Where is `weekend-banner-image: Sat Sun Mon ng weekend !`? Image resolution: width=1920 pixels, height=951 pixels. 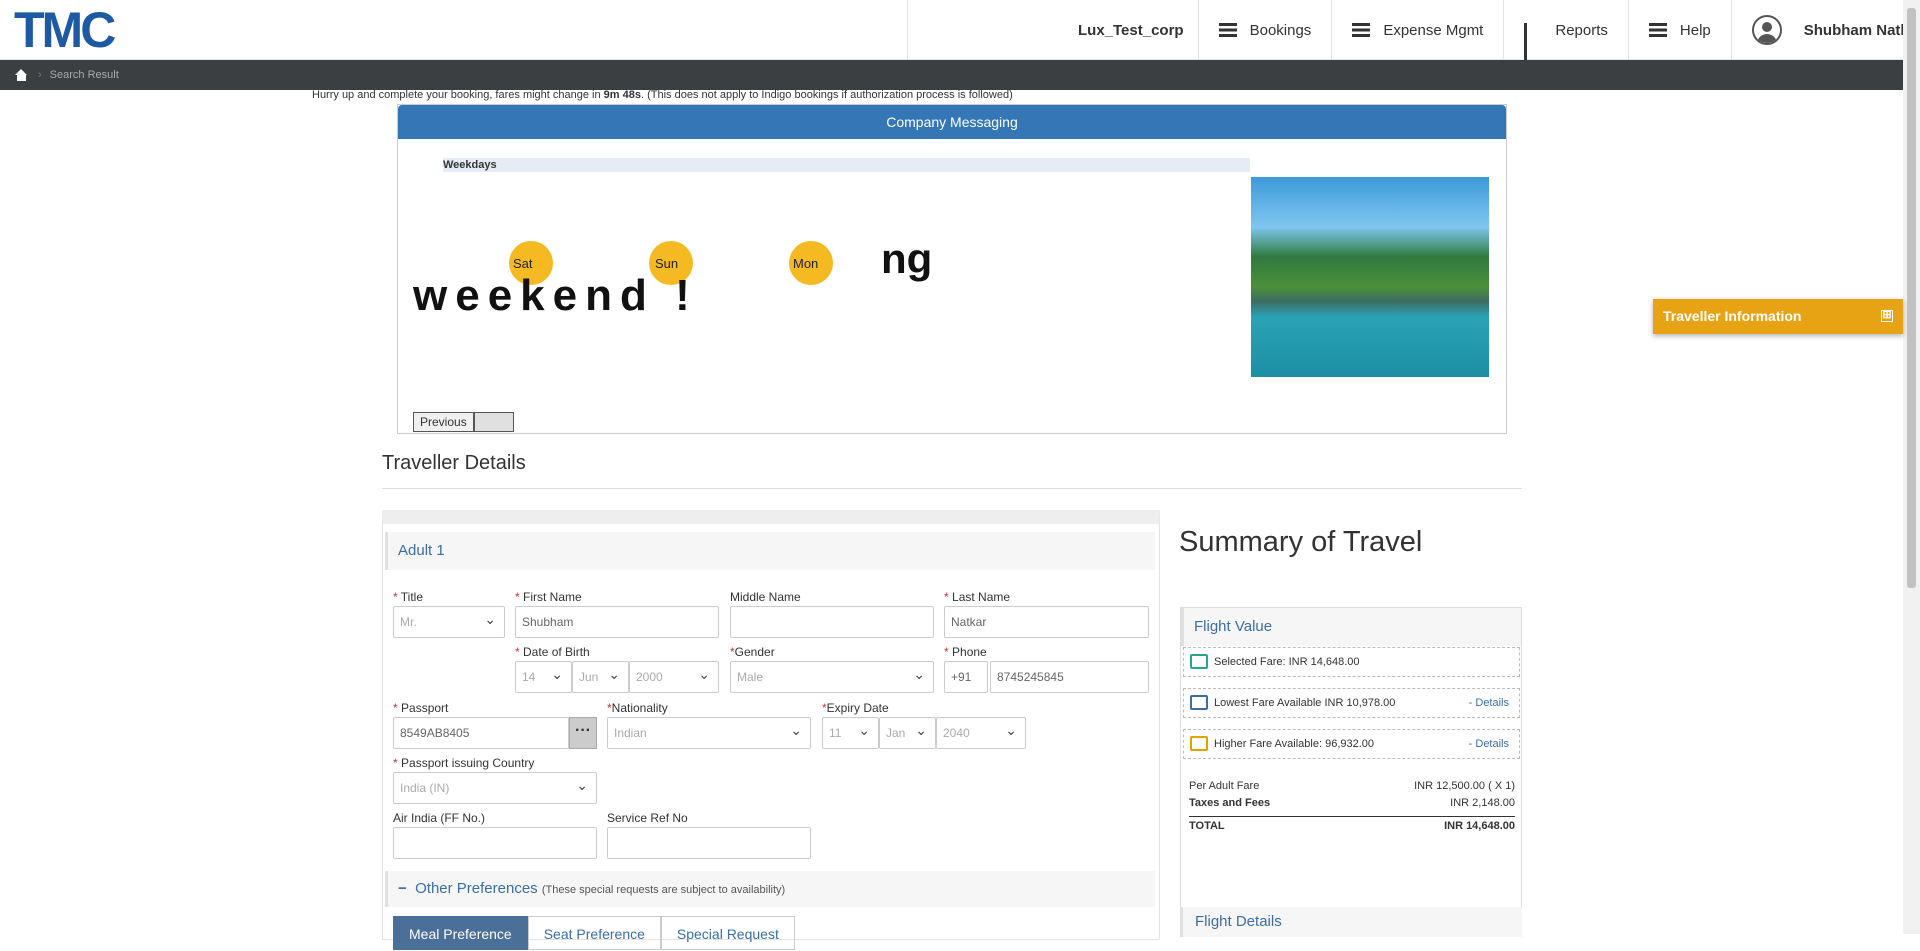 weekend-banner-image: Sat Sun Mon ng weekend ! is located at coordinates (672, 277).